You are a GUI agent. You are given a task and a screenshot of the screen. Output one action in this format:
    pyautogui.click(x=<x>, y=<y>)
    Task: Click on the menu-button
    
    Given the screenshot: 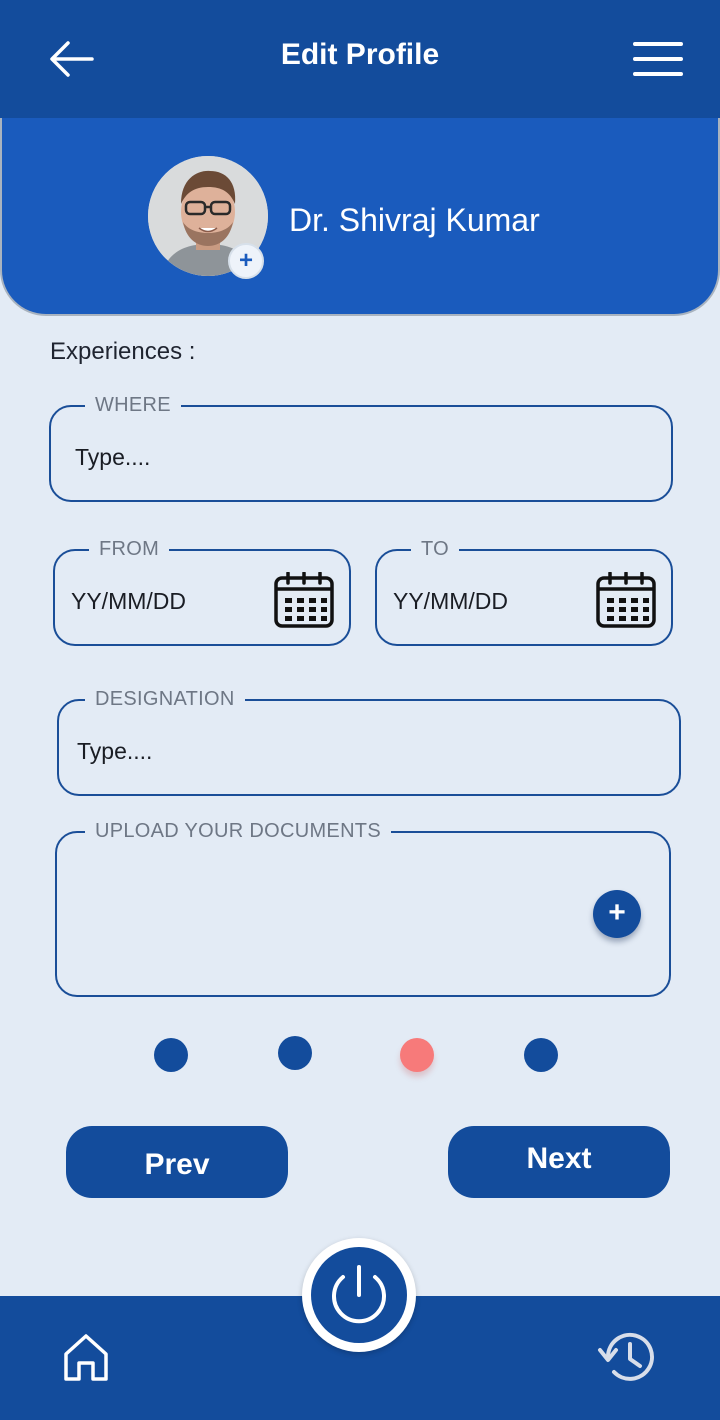 What is the action you would take?
    pyautogui.click(x=658, y=60)
    